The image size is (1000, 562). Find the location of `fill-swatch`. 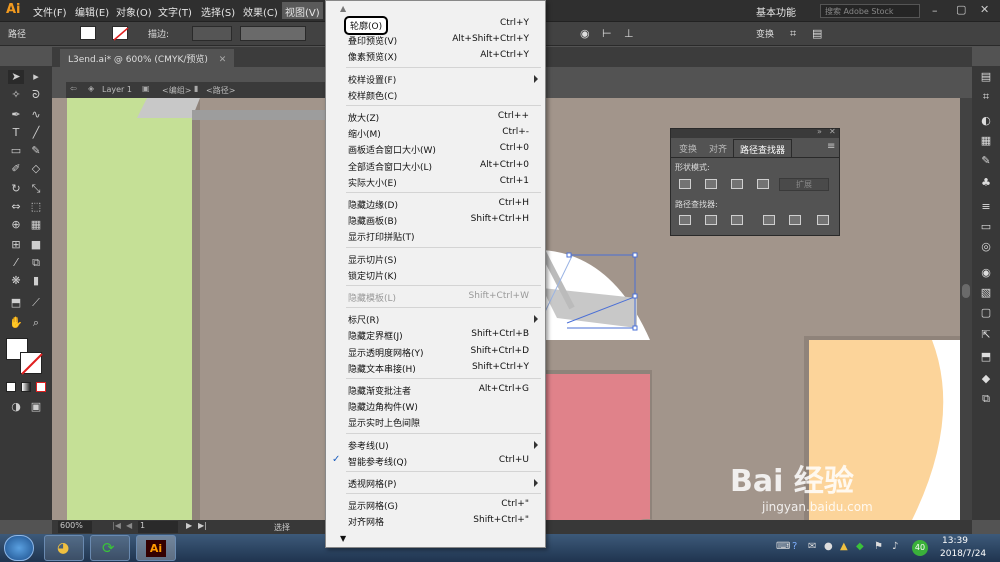

fill-swatch is located at coordinates (88, 33).